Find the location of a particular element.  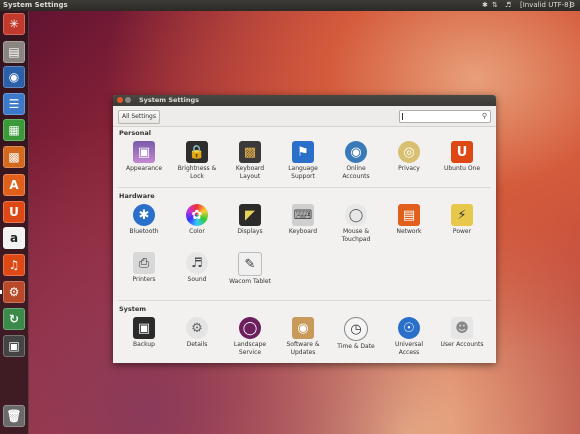

workspace-switcher-icon: ▣ is located at coordinates (14, 346).